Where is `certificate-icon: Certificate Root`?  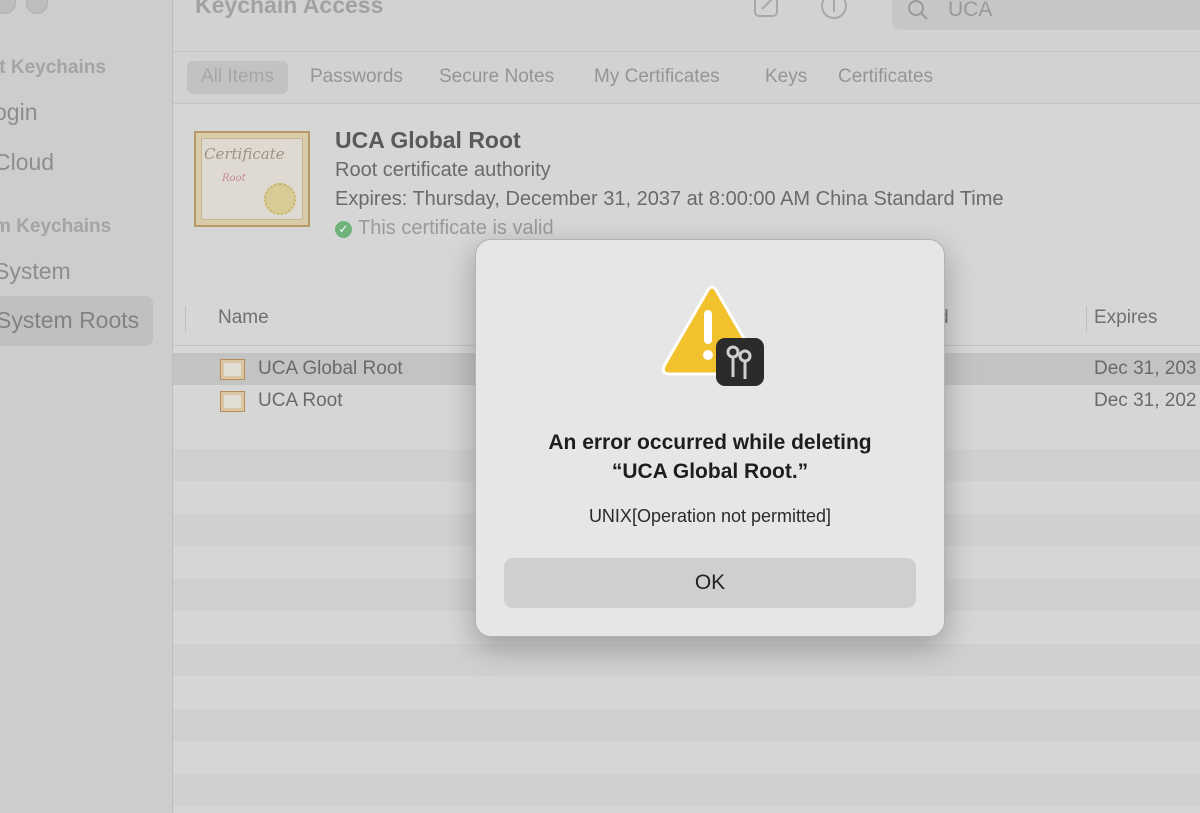 certificate-icon: Certificate Root is located at coordinates (252, 179).